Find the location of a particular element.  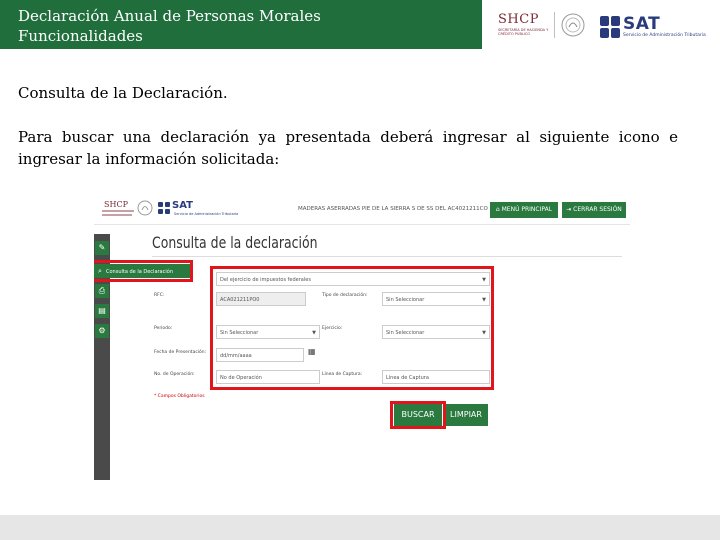

heading-divider is located at coordinates (387, 256).